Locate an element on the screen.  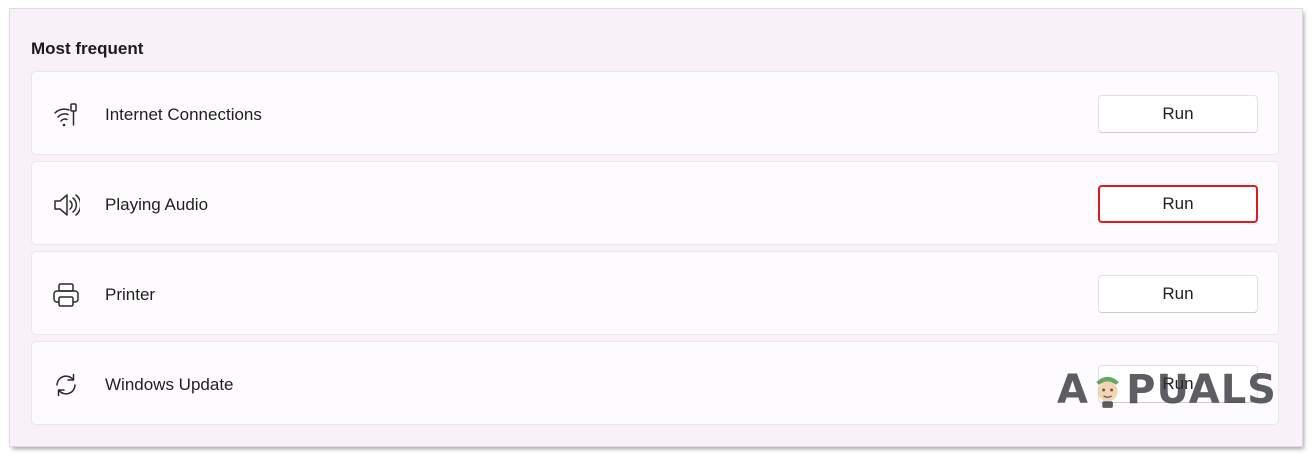
sync-icon is located at coordinates (66, 385).